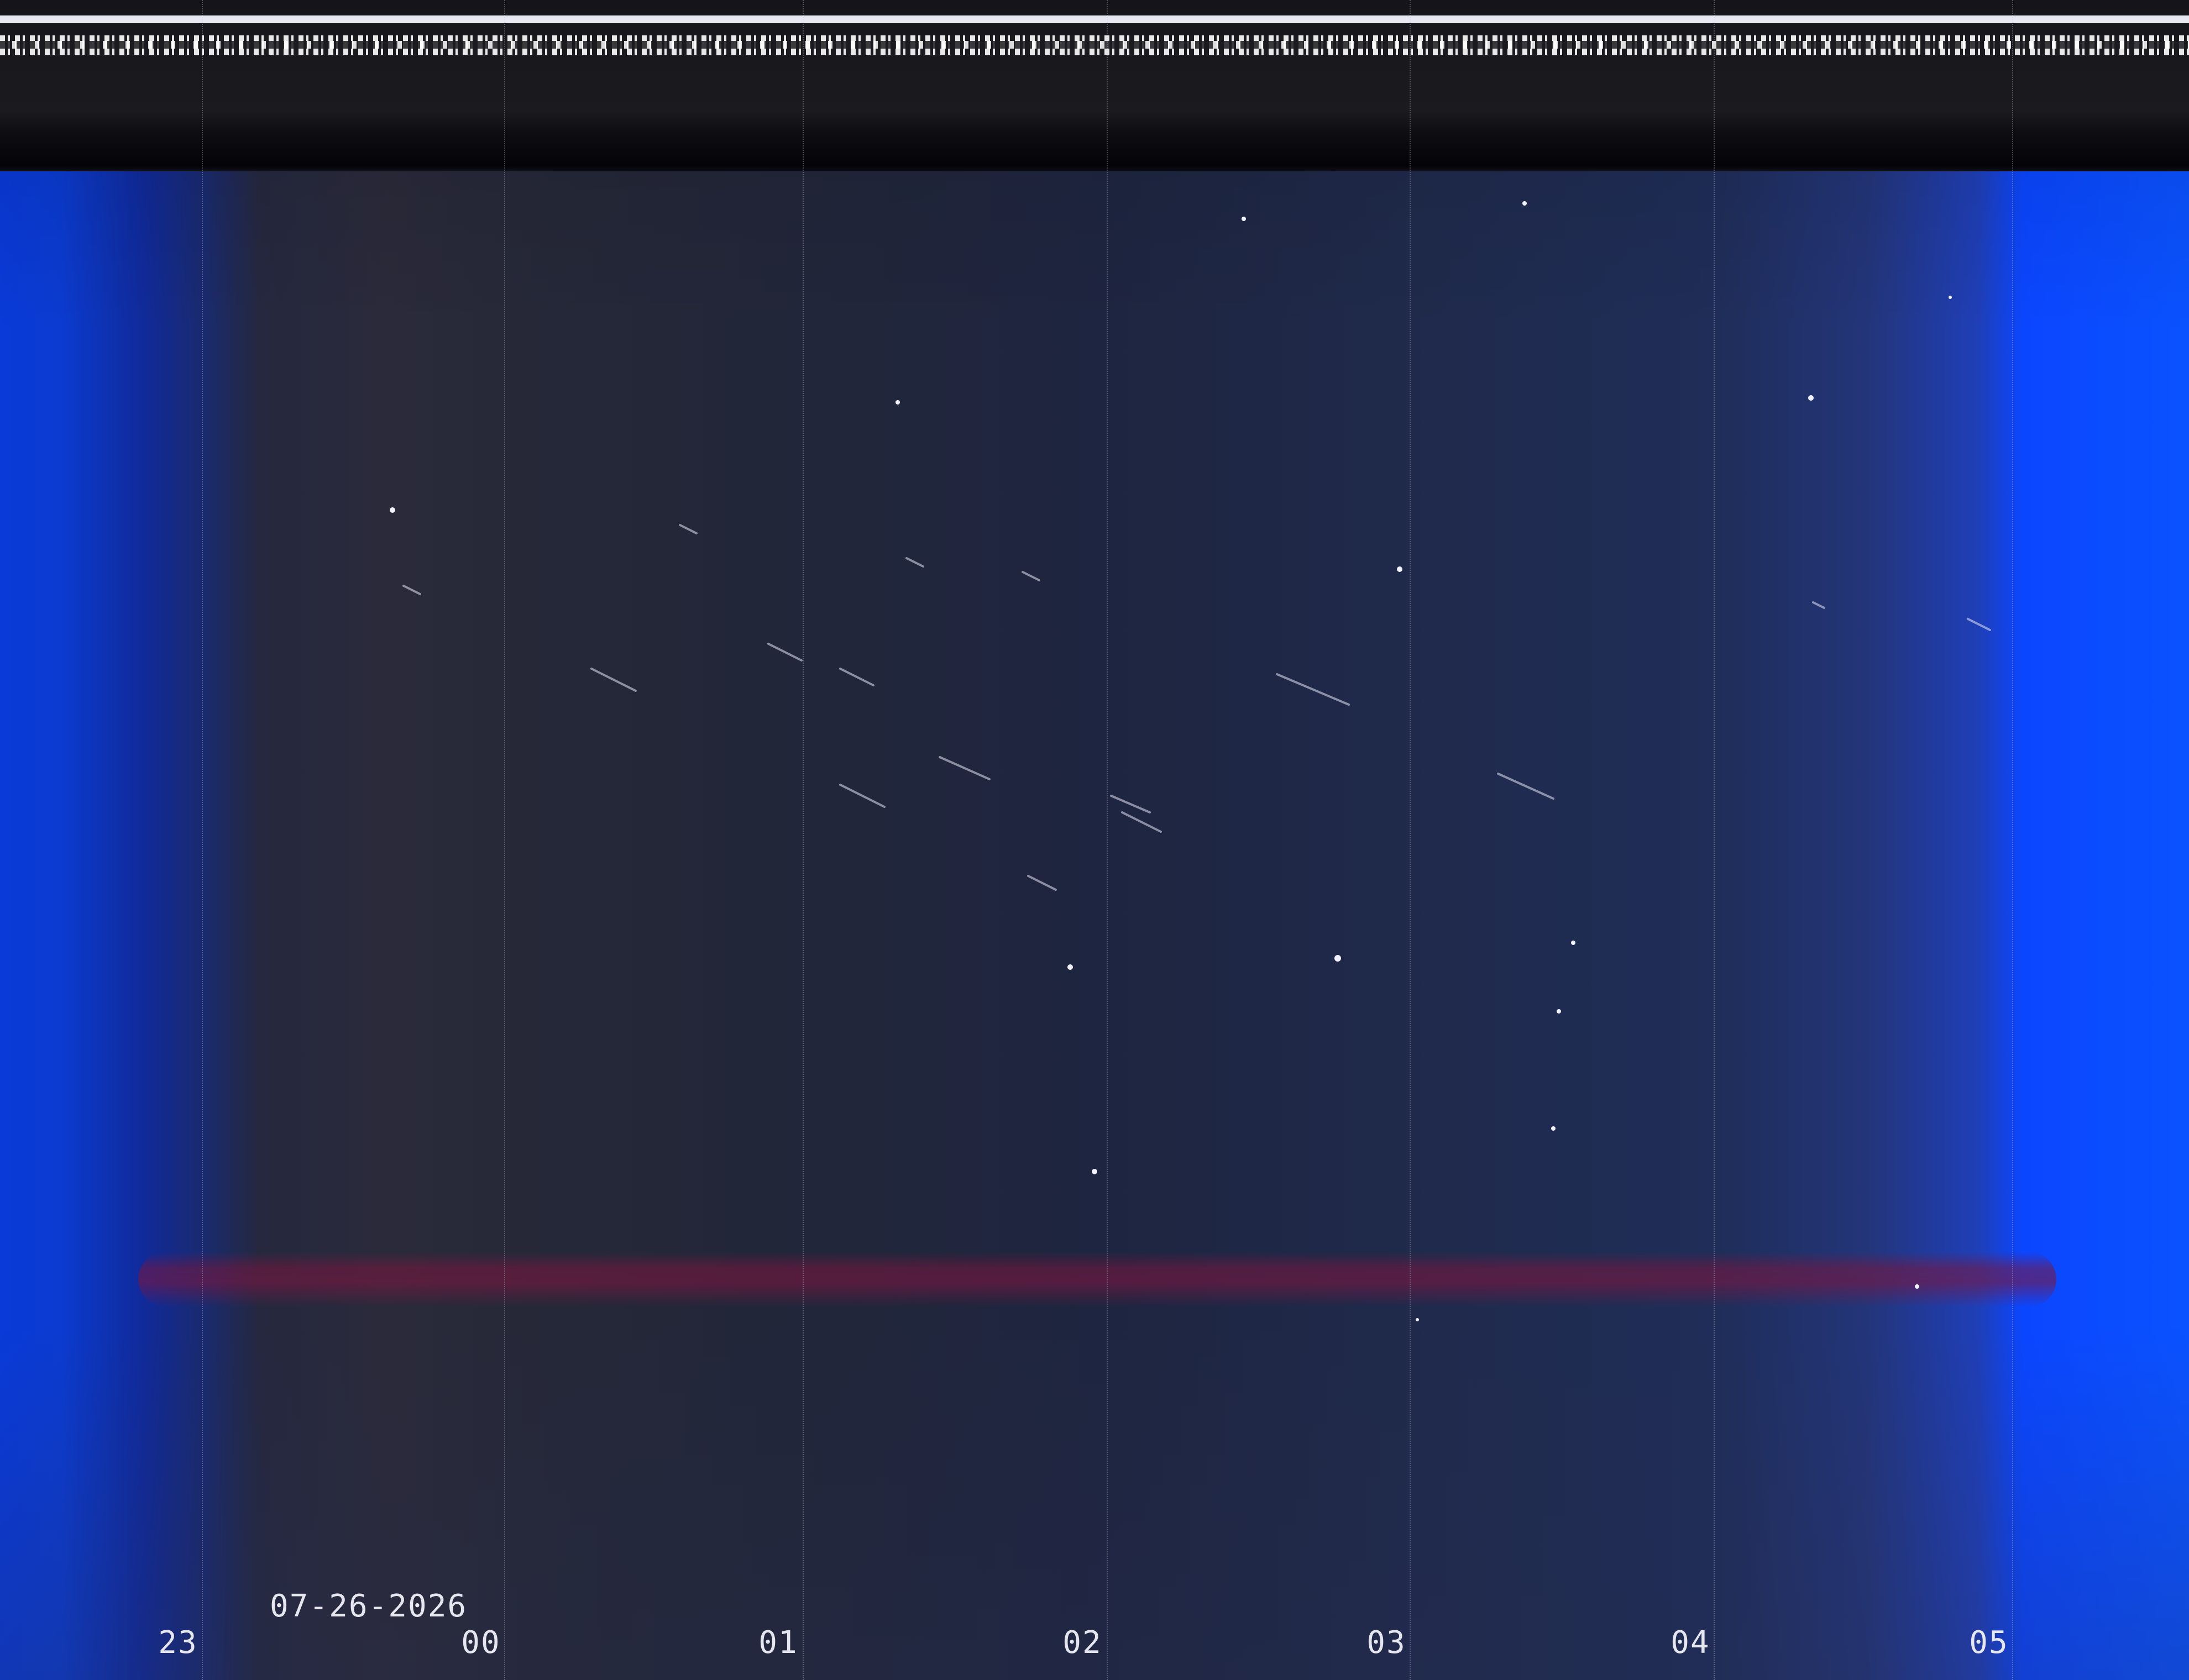  Describe the element at coordinates (178, 1643) in the screenshot. I see `hour-label-23: 23` at that location.